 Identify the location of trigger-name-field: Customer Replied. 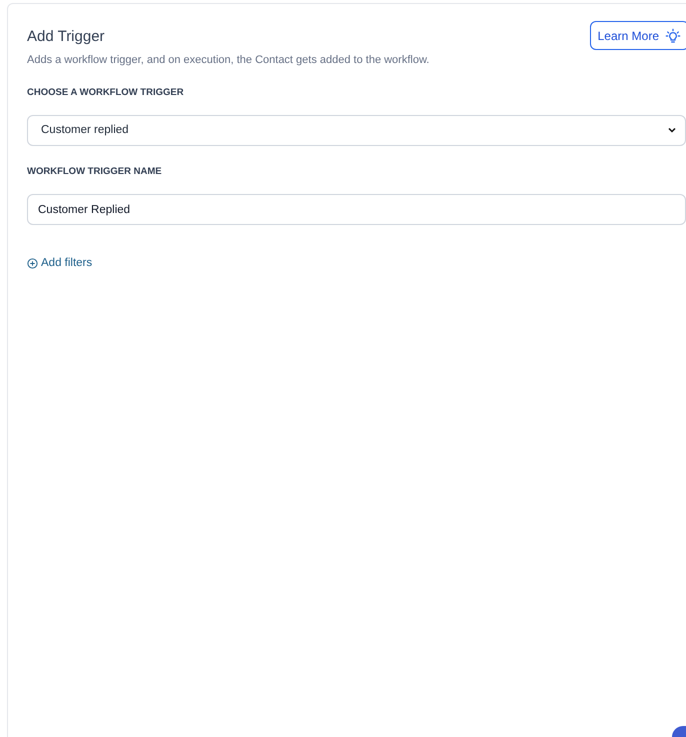
(356, 209).